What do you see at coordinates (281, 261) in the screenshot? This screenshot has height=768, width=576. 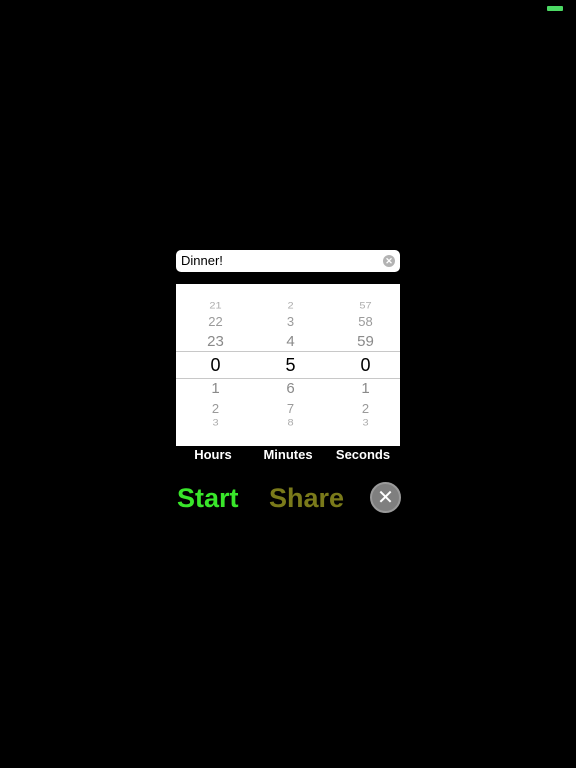 I see `timer-name-input` at bounding box center [281, 261].